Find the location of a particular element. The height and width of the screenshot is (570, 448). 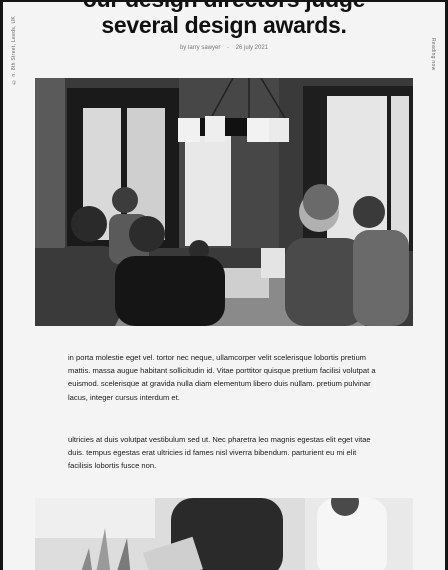

author-link: larry sawyer is located at coordinates (204, 48).